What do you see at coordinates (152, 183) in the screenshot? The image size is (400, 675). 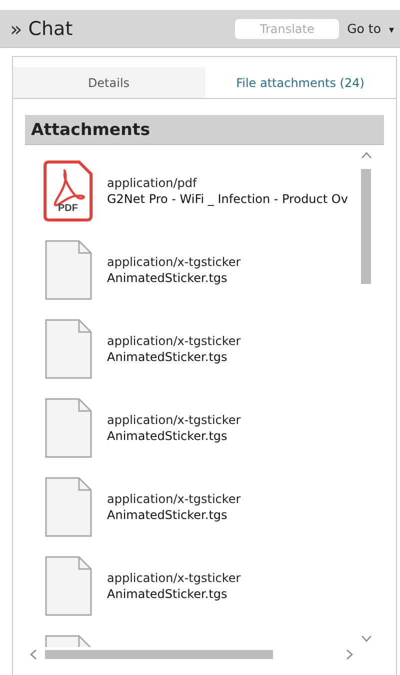 I see `mime-type: application/pdf` at bounding box center [152, 183].